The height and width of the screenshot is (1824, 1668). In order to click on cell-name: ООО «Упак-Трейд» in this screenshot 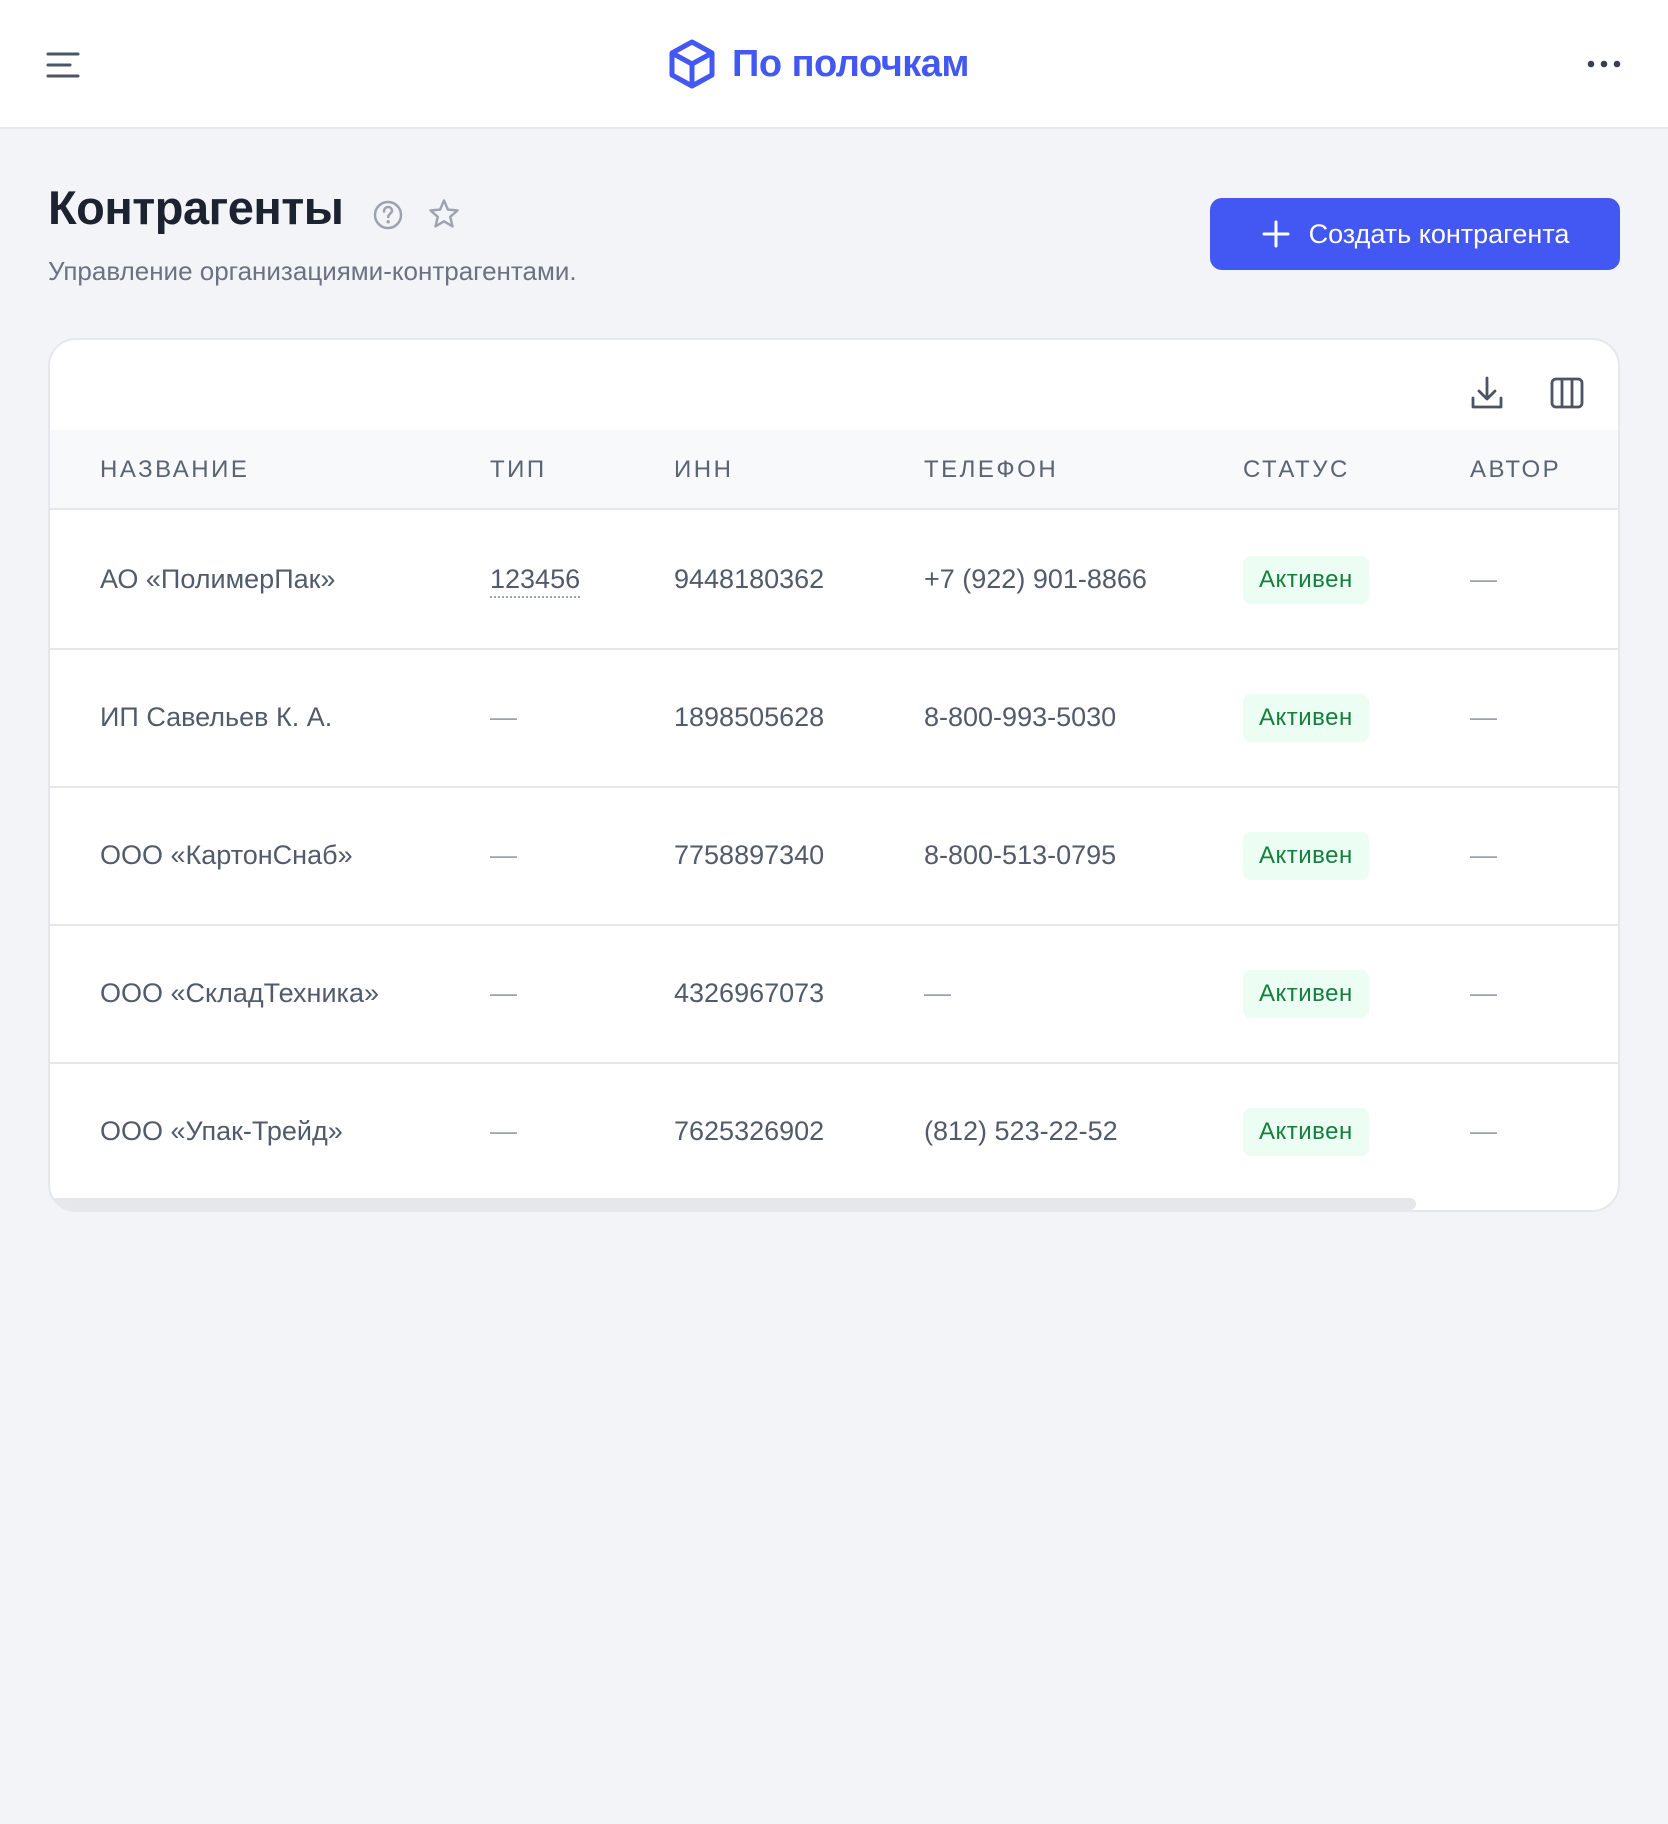, I will do `click(221, 1131)`.